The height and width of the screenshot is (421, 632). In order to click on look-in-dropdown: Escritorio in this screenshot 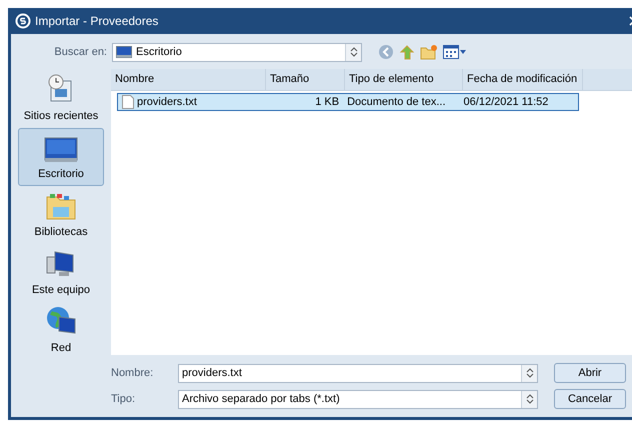, I will do `click(237, 52)`.